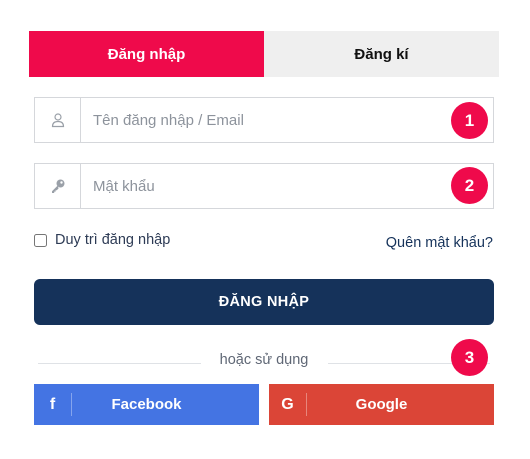  What do you see at coordinates (53, 404) in the screenshot?
I see `facebook-icon: f` at bounding box center [53, 404].